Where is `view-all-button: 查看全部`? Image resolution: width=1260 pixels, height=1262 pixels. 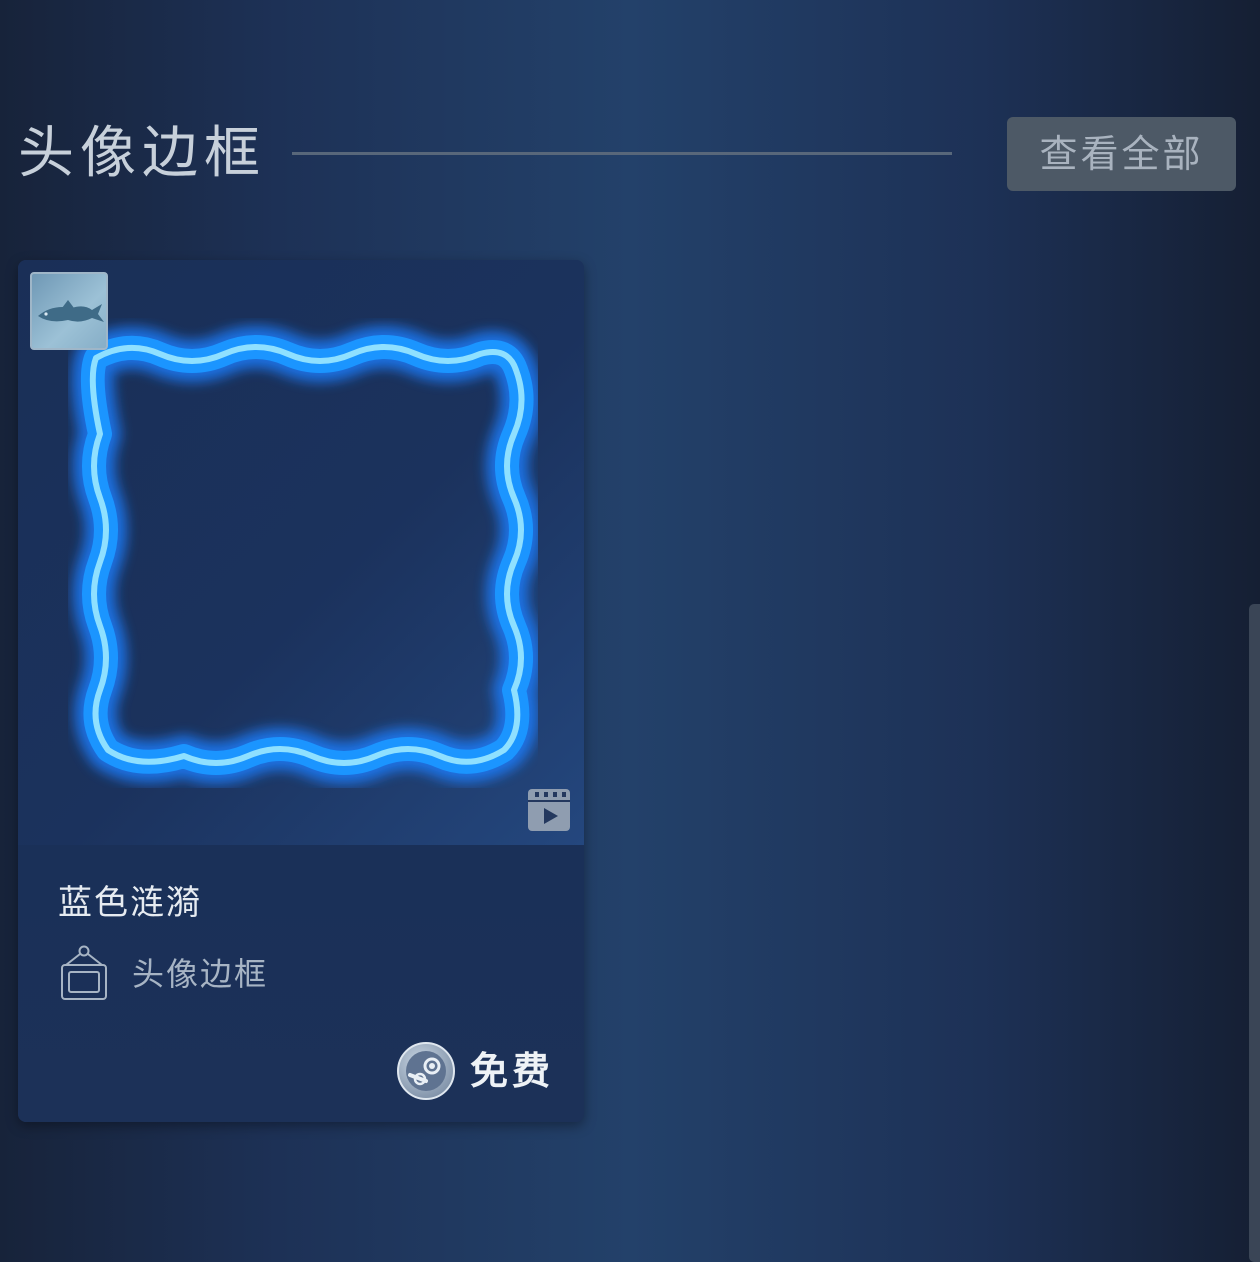
view-all-button: 查看全部 is located at coordinates (1121, 154).